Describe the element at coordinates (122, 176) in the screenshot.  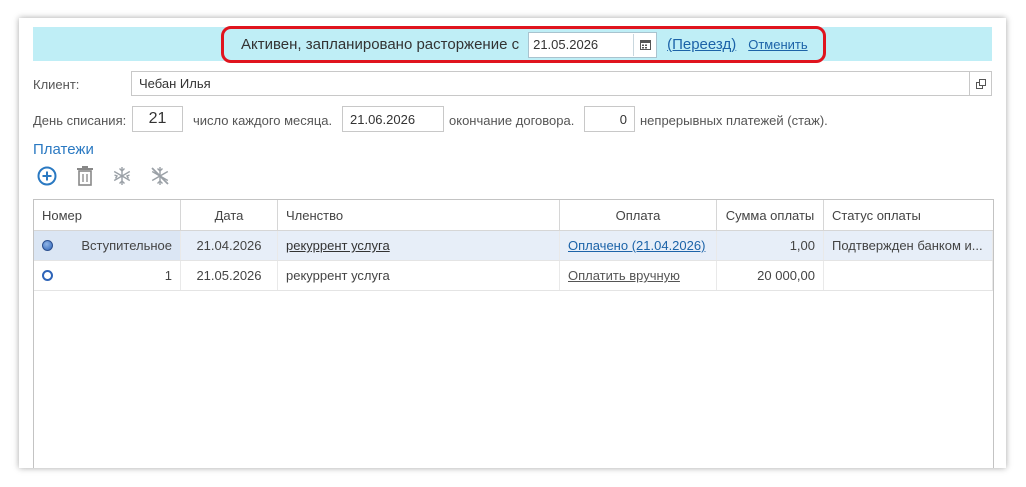
I see `freeze-icon` at that location.